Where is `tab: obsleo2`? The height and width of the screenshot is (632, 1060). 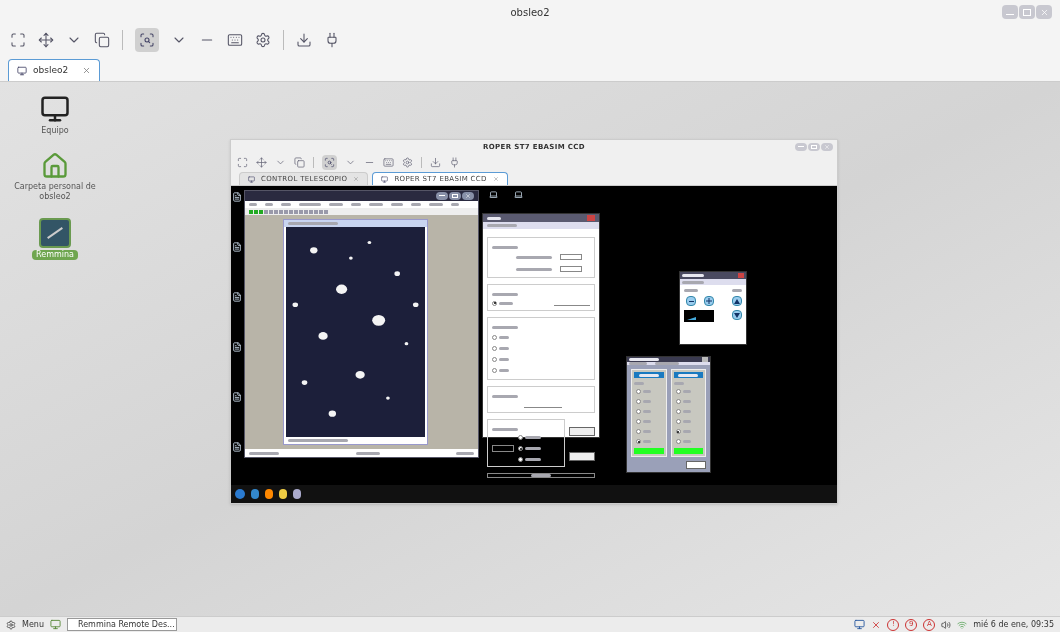
tab: obsleo2 is located at coordinates (54, 70).